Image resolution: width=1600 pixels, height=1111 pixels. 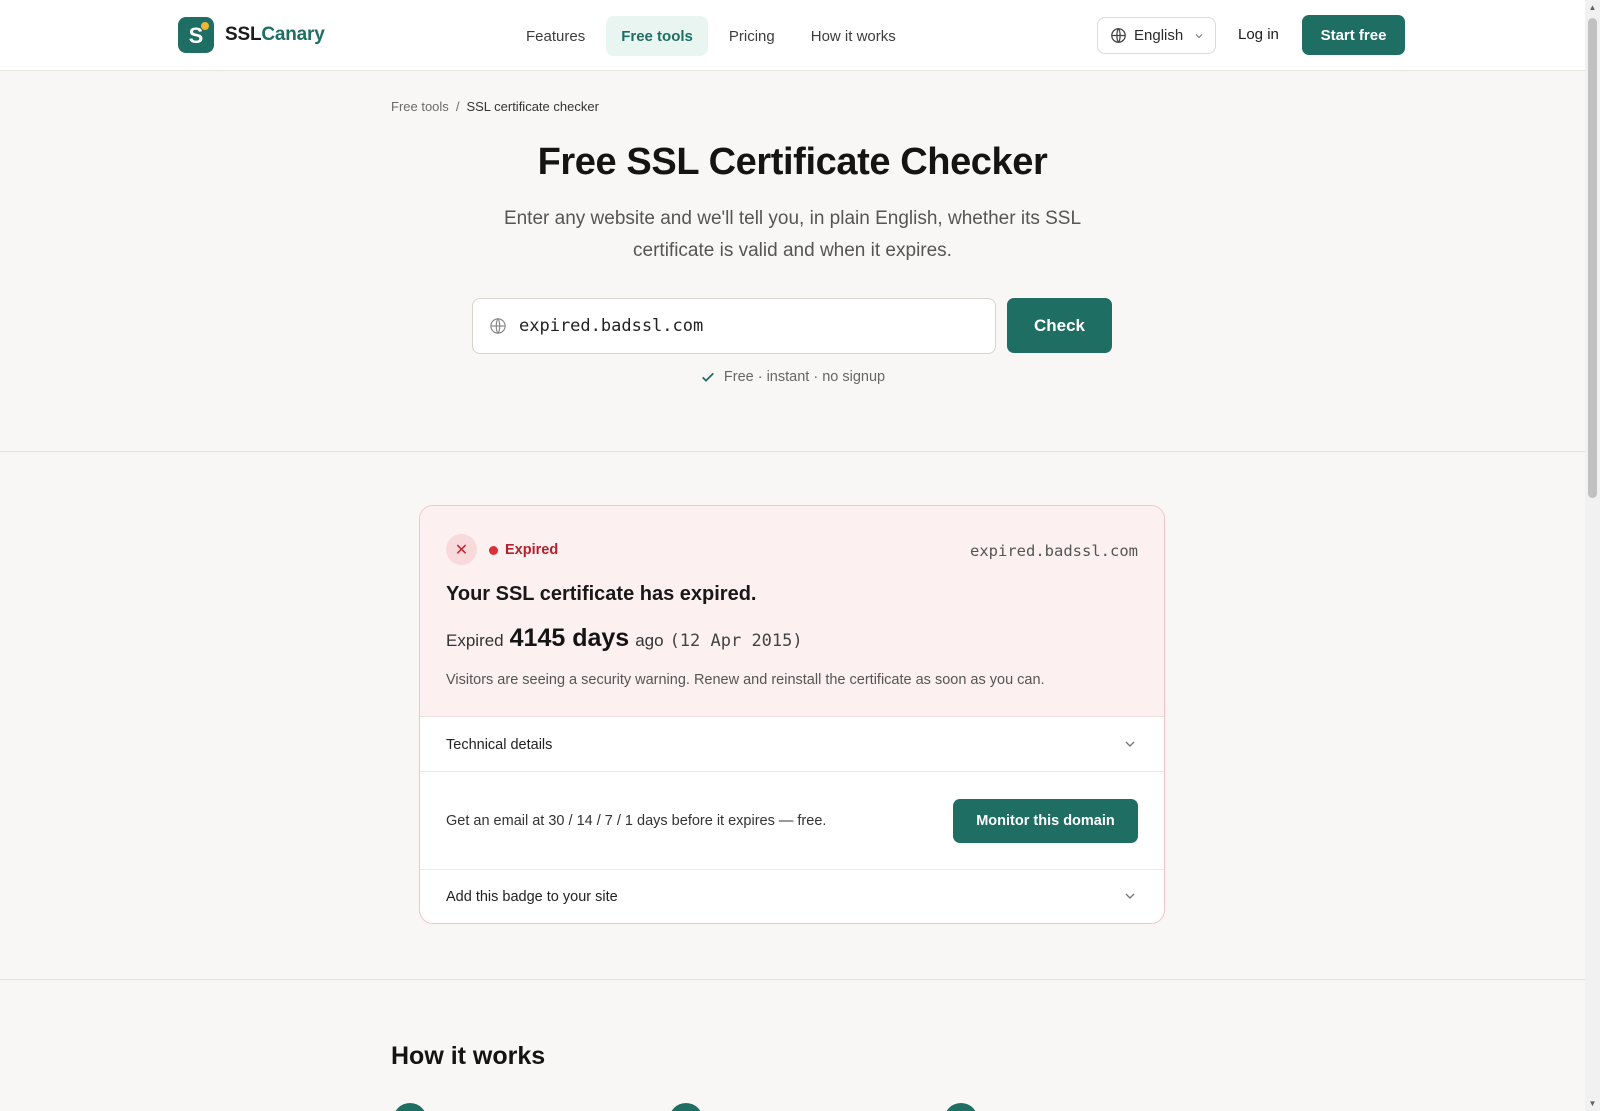 What do you see at coordinates (601, 594) in the screenshot?
I see `result-title: Your SSL certificate has expired.` at bounding box center [601, 594].